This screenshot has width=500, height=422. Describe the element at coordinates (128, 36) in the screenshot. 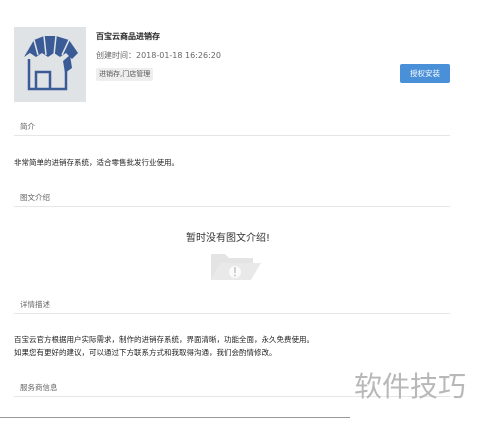

I see `app-title: 百宝云商品进销存` at that location.